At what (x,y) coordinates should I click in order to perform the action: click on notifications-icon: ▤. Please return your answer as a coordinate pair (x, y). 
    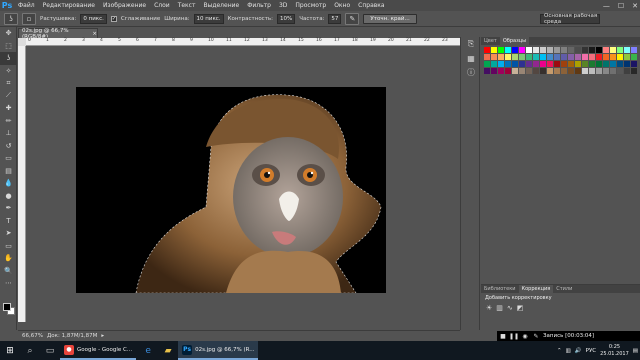
    Looking at the image, I should click on (635, 351).